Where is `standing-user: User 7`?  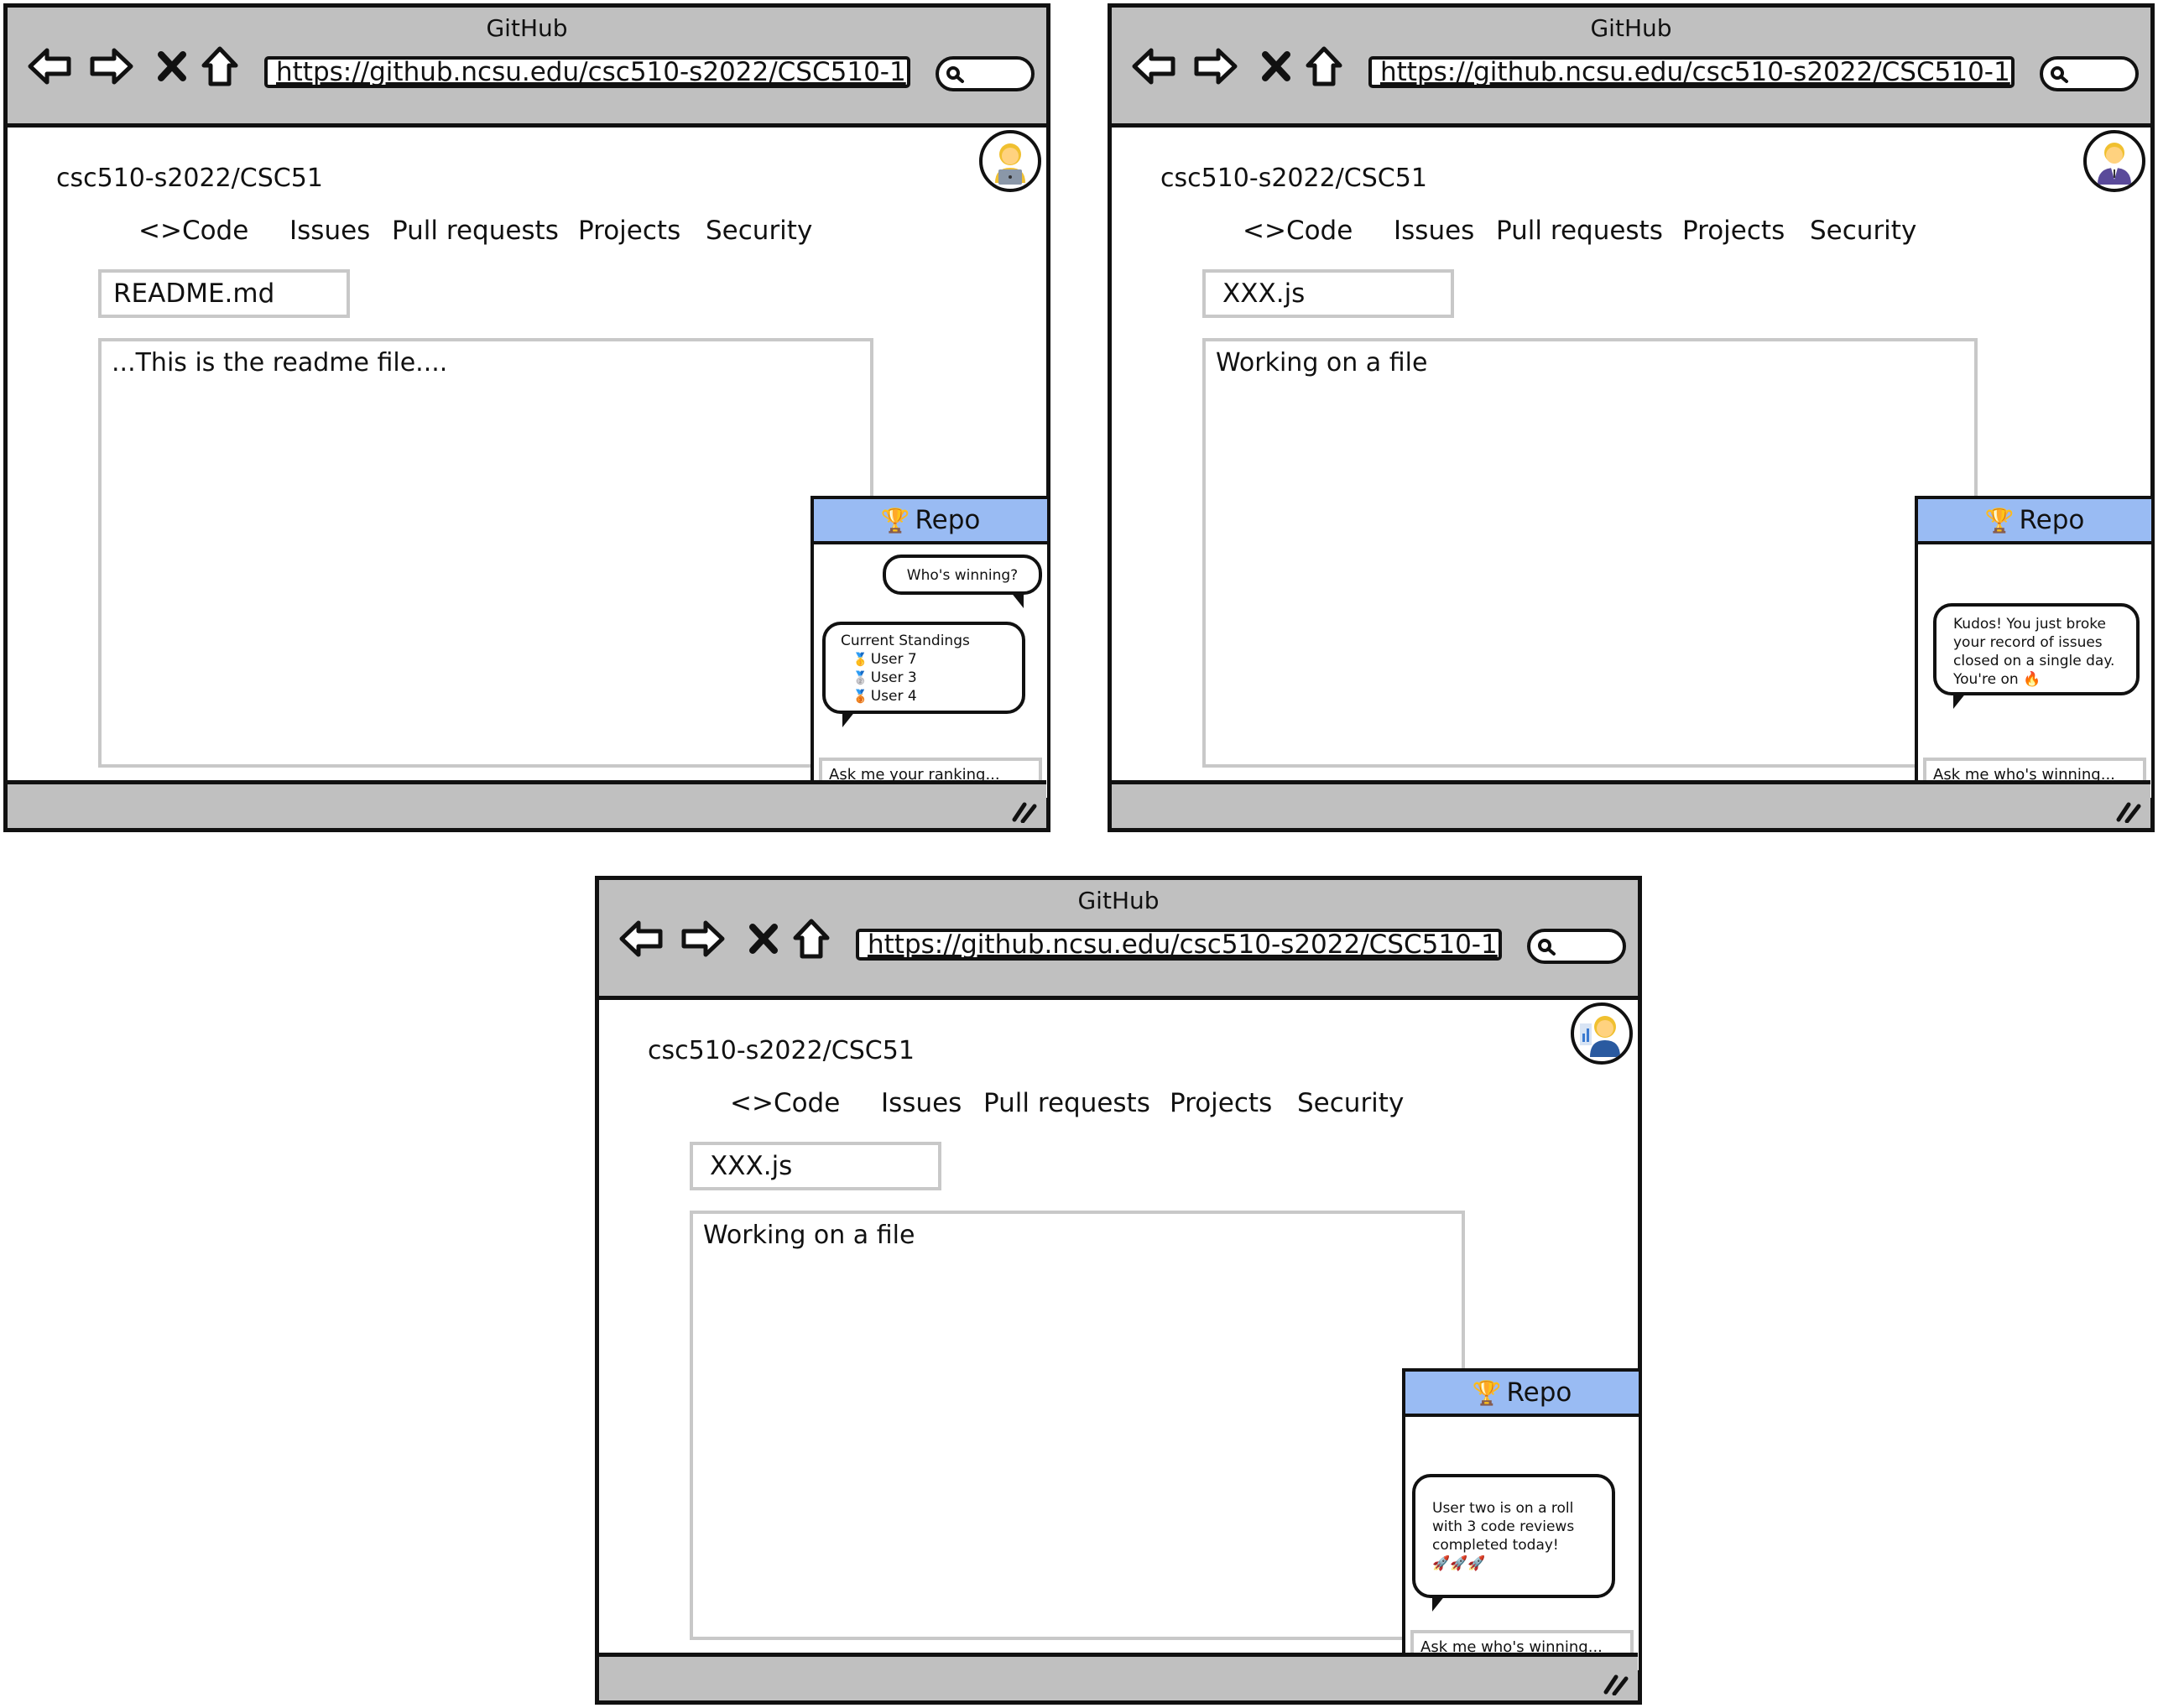
standing-user: User 7 is located at coordinates (893, 659).